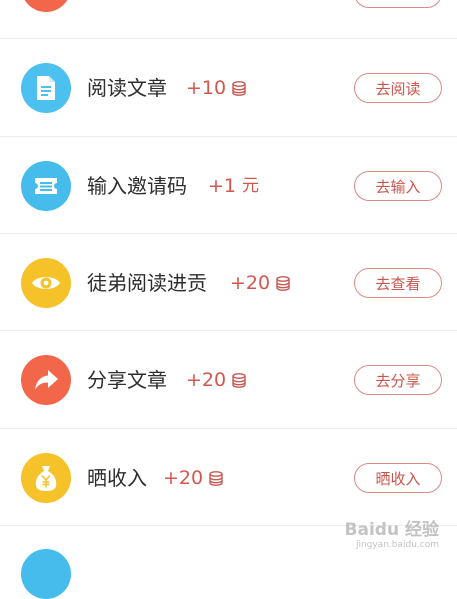  Describe the element at coordinates (398, 283) in the screenshot. I see `view-button: 去查看` at that location.